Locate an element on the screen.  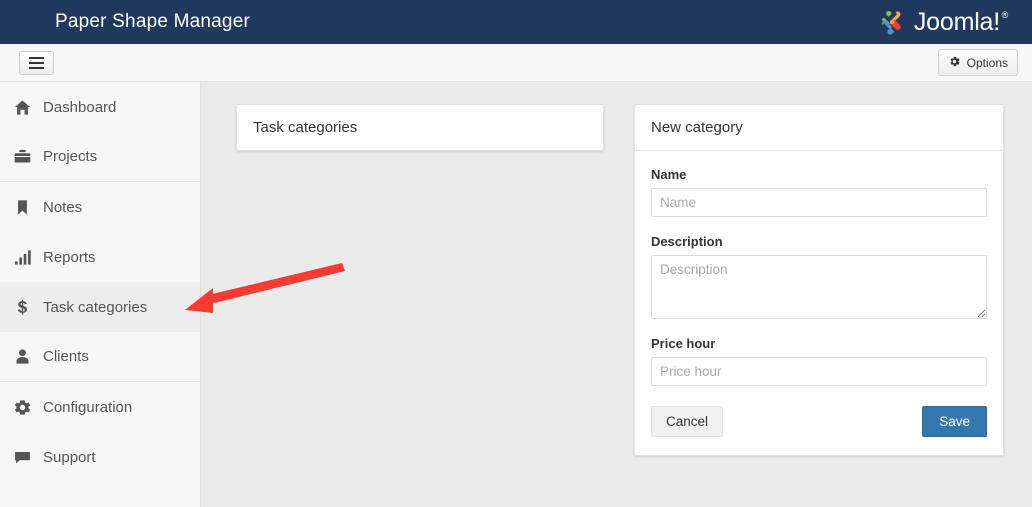
save-button: Save is located at coordinates (954, 421).